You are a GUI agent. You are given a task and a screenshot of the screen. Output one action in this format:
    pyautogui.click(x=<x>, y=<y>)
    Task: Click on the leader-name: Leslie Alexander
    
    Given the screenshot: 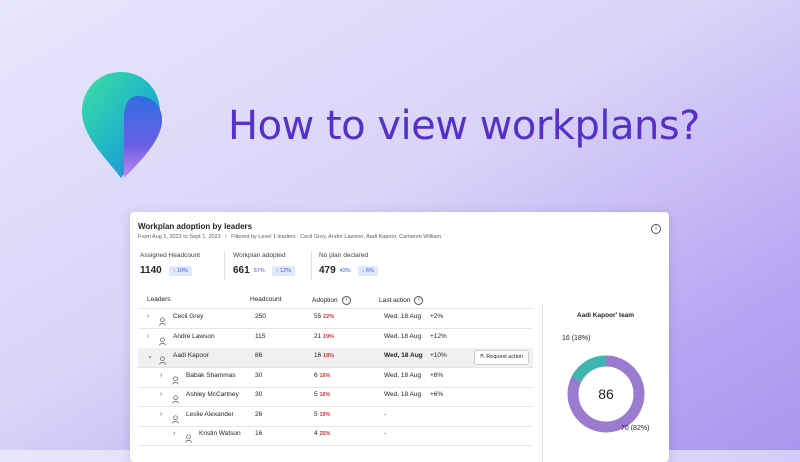 What is the action you would take?
    pyautogui.click(x=210, y=414)
    